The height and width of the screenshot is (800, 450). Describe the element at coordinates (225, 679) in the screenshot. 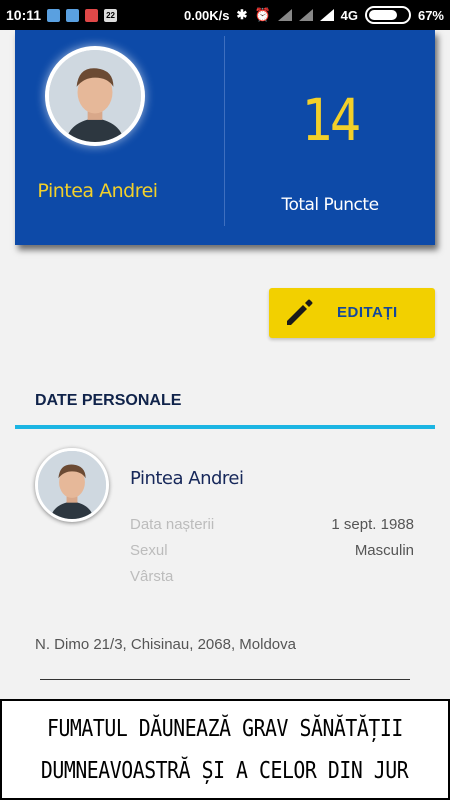

I see `divider` at that location.